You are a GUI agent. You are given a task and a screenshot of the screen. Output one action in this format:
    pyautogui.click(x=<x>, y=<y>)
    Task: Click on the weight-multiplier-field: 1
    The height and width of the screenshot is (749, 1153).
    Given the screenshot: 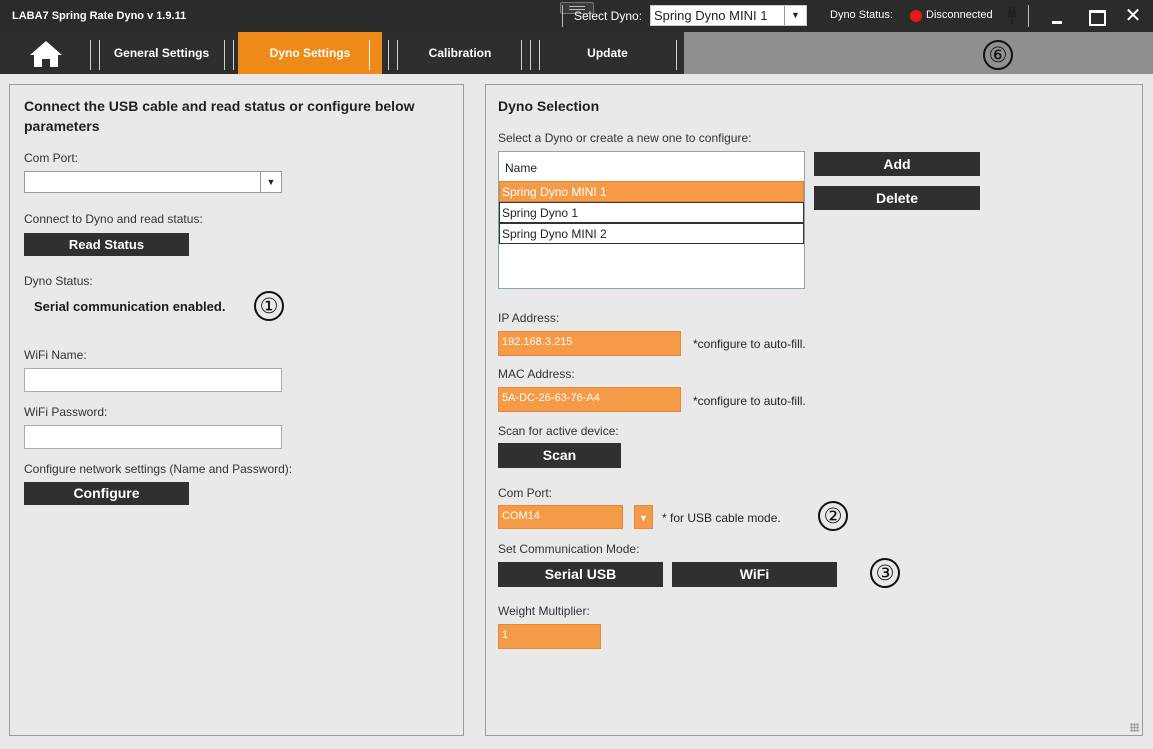 What is the action you would take?
    pyautogui.click(x=549, y=636)
    